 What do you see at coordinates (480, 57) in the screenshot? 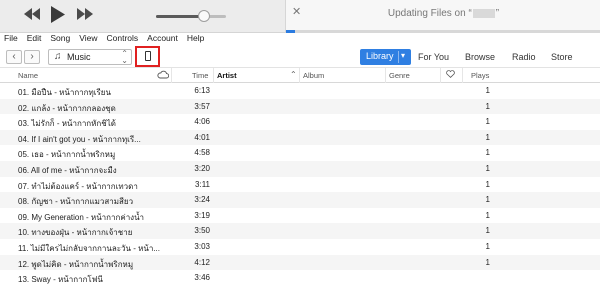
I see `tab-browse: Browse` at bounding box center [480, 57].